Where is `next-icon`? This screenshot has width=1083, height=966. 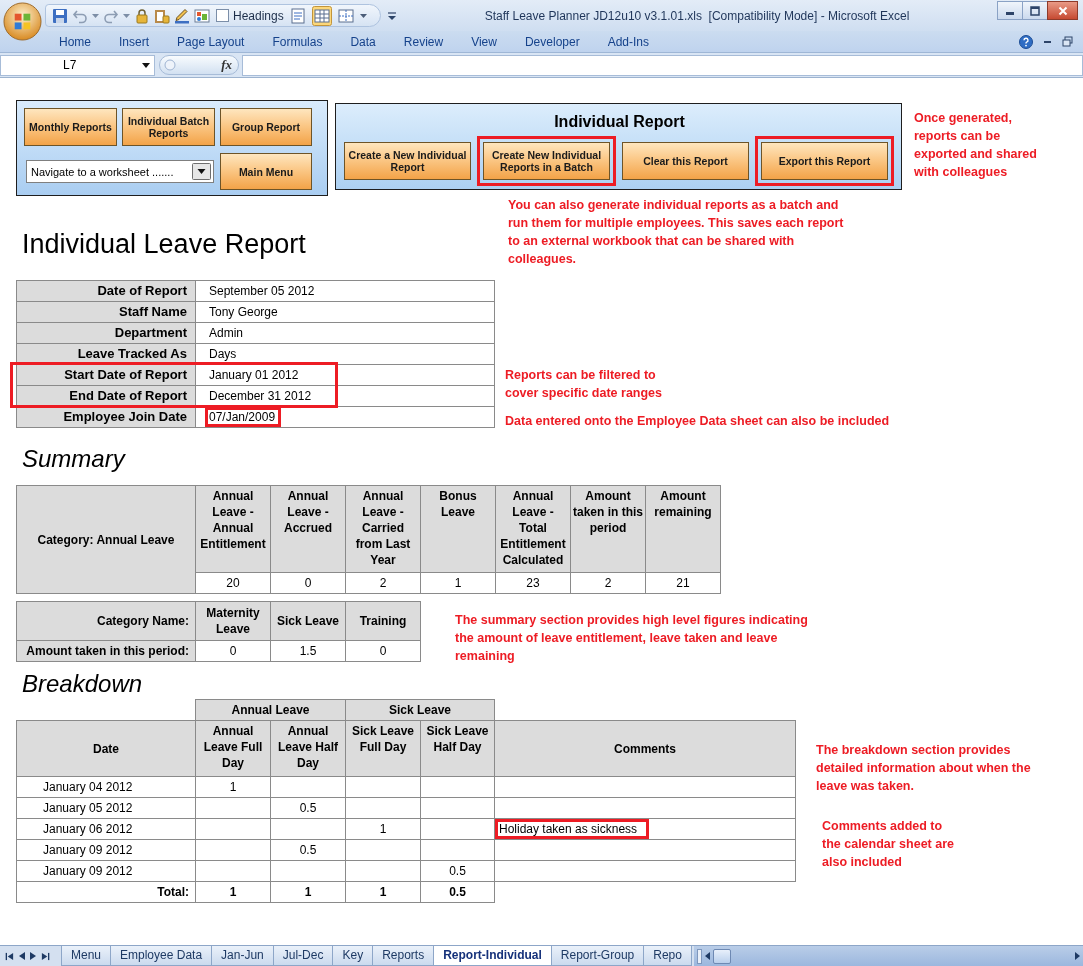 next-icon is located at coordinates (33, 956).